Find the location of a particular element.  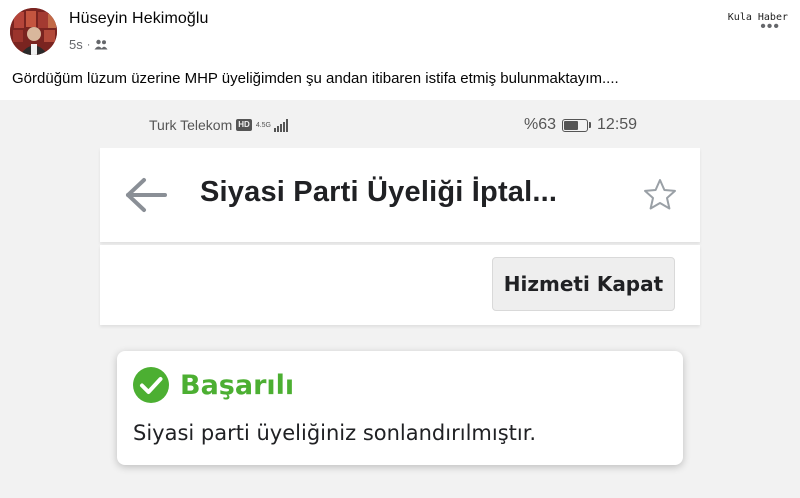

carrier-info: Turk Telekom HD 4.5G is located at coordinates (218, 125).